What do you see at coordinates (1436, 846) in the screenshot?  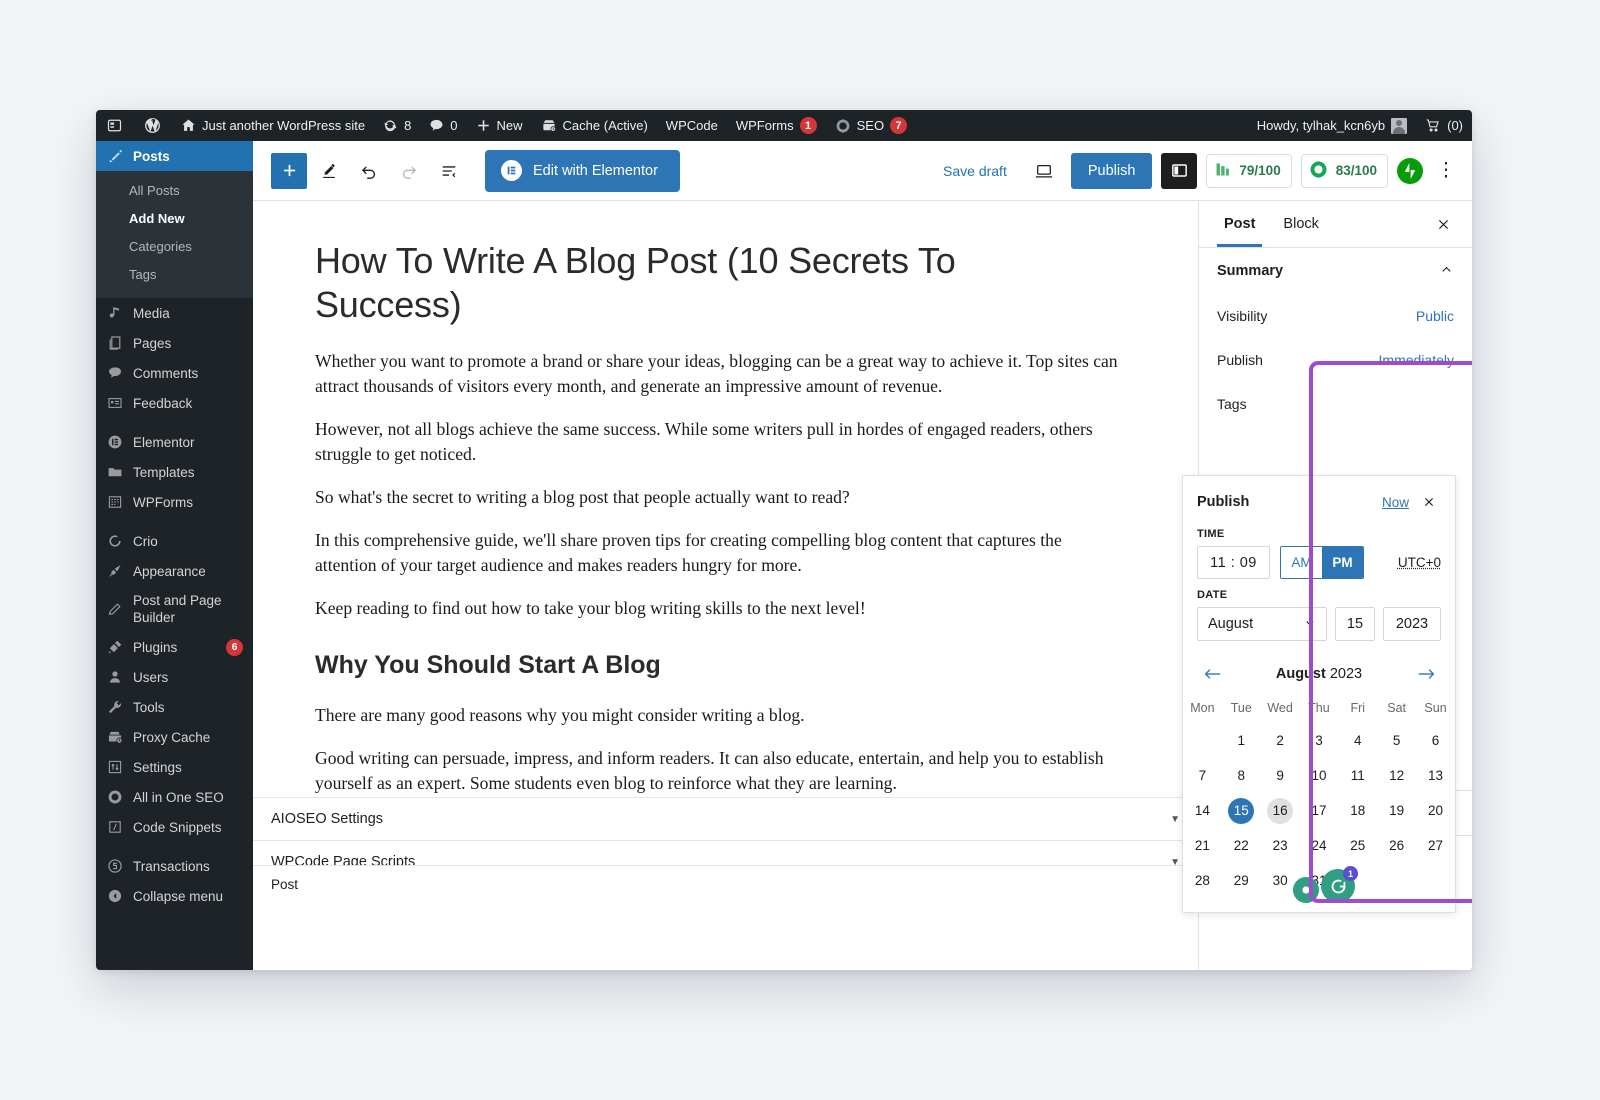 I see `calendar-day-27: 27` at bounding box center [1436, 846].